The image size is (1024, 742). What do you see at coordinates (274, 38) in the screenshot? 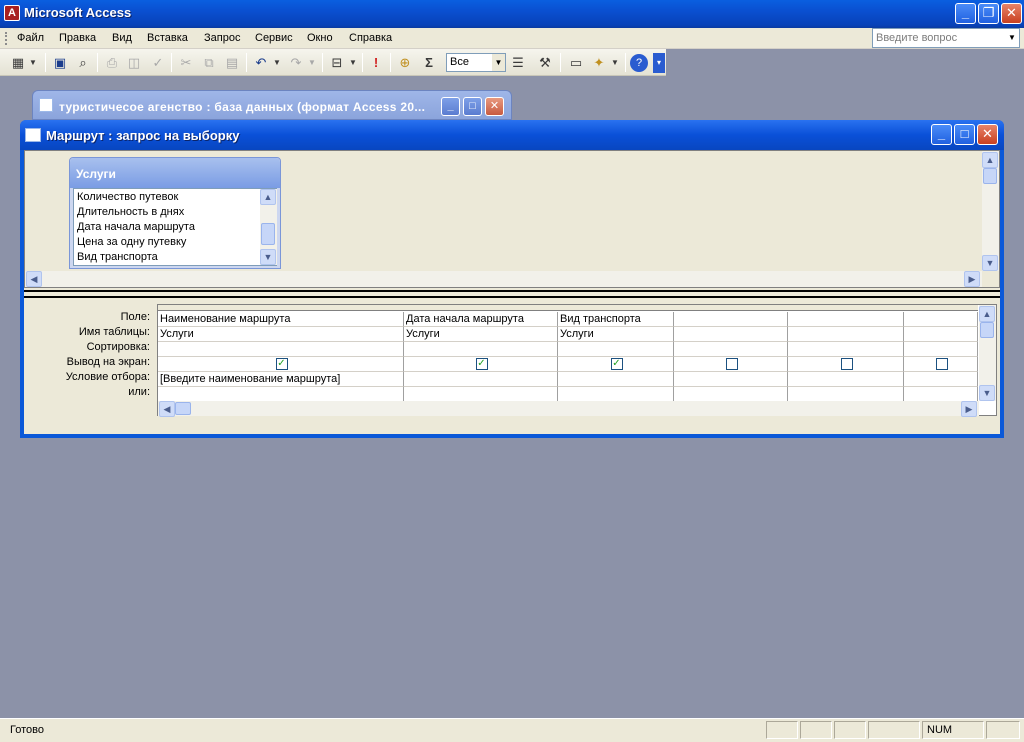
I see `menu-tools: Сервис` at bounding box center [274, 38].